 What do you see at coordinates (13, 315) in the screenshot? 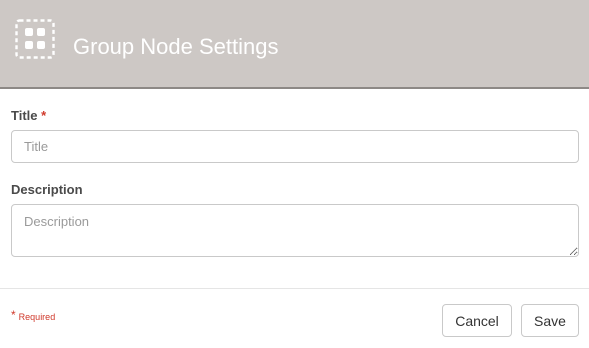
I see `required-note-star: *` at bounding box center [13, 315].